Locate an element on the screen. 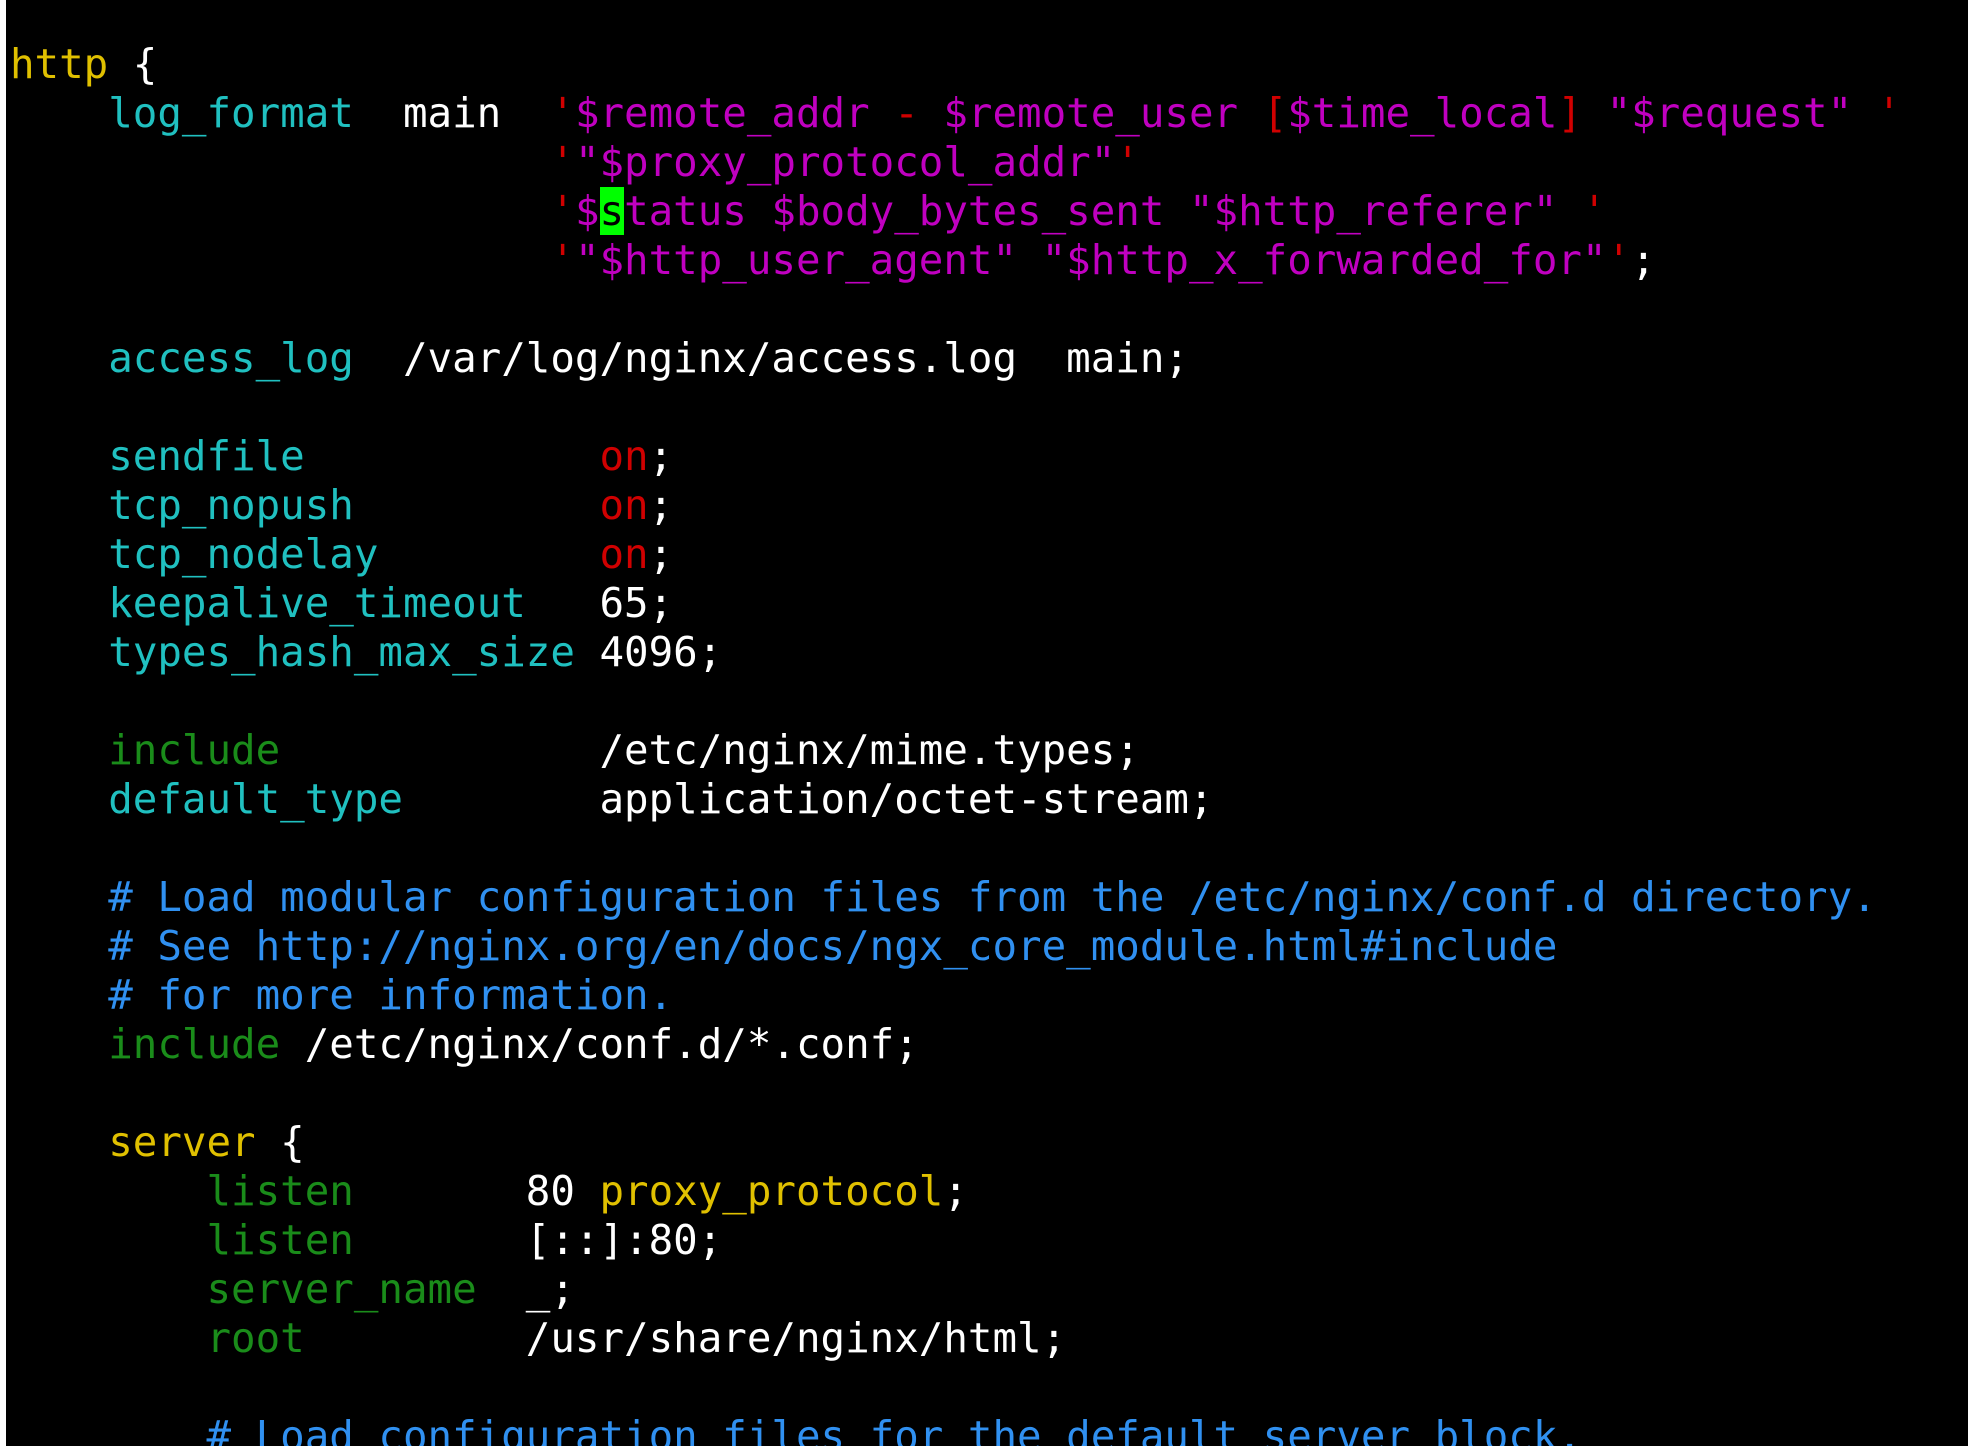  code-line: include /etc/nginx/conf.d/*.conf; is located at coordinates (955, 1044).